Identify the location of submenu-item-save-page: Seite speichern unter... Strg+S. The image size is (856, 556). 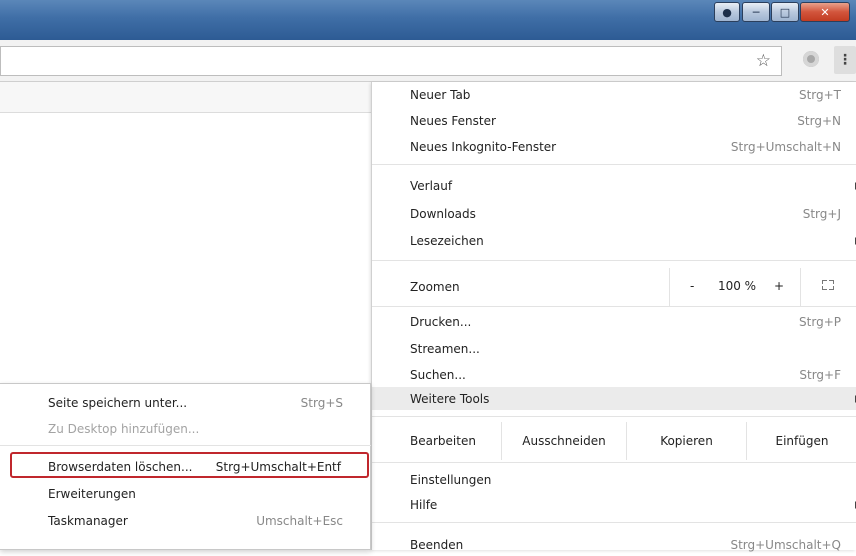
(185, 402).